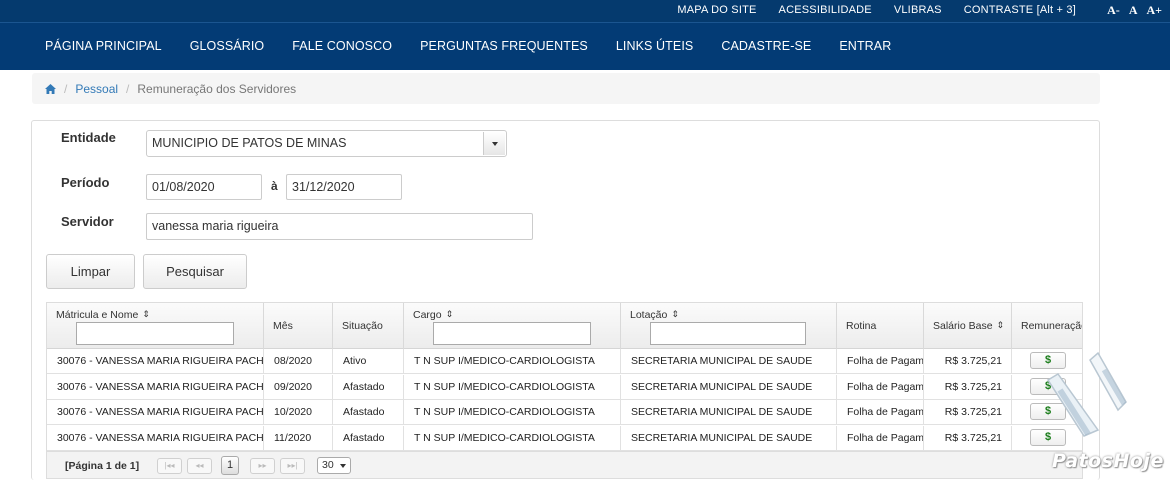 This screenshot has width=1170, height=480. What do you see at coordinates (655, 46) in the screenshot?
I see `nav-links: LINKS ÚTEIS` at bounding box center [655, 46].